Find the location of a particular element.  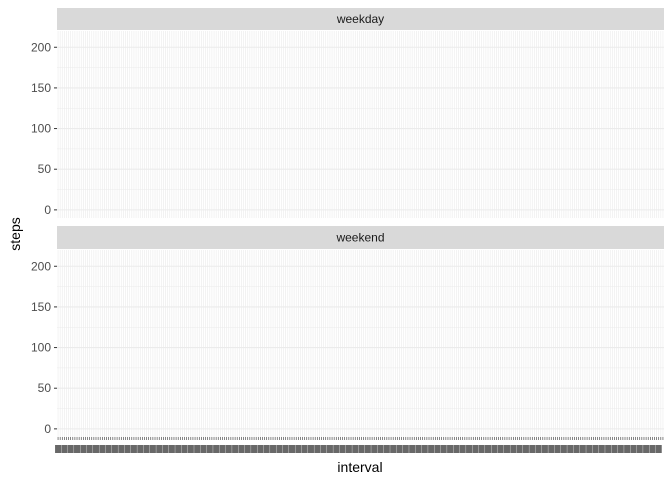

panel-weekday-y-tick-label: 0 is located at coordinates (47, 210).